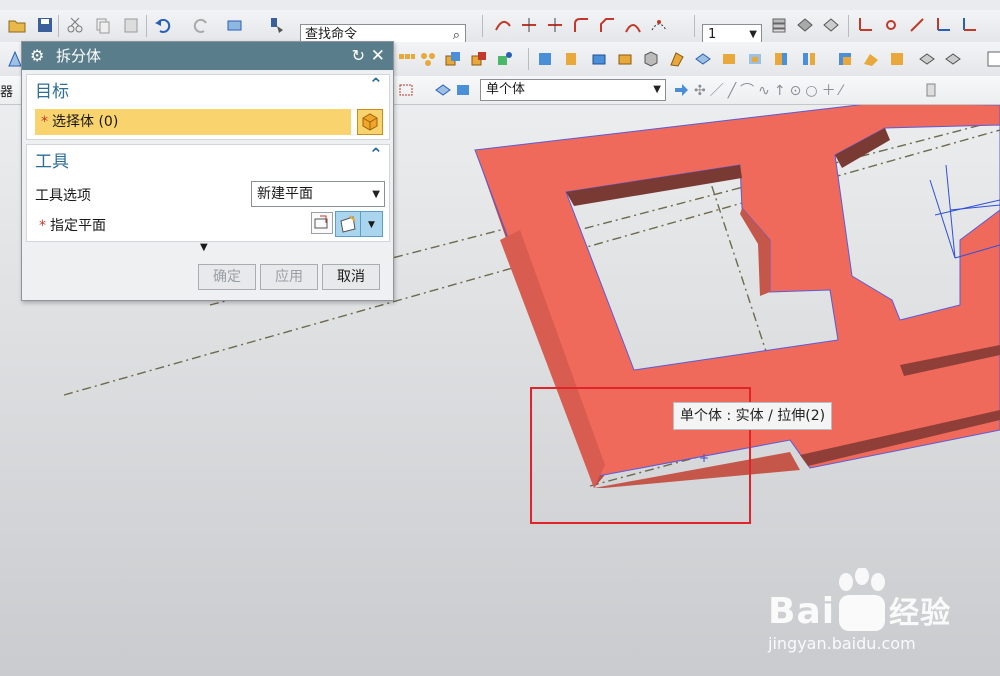 The image size is (1000, 676). Describe the element at coordinates (625, 59) in the screenshot. I see `cylinder-icon` at that location.